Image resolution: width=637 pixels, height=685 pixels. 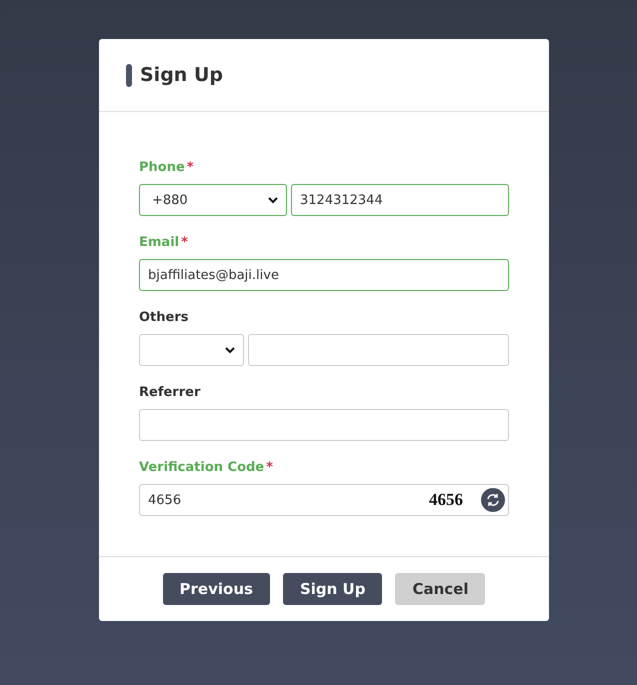 I want to click on input-field: bjaffiliates@baji.live, so click(x=324, y=275).